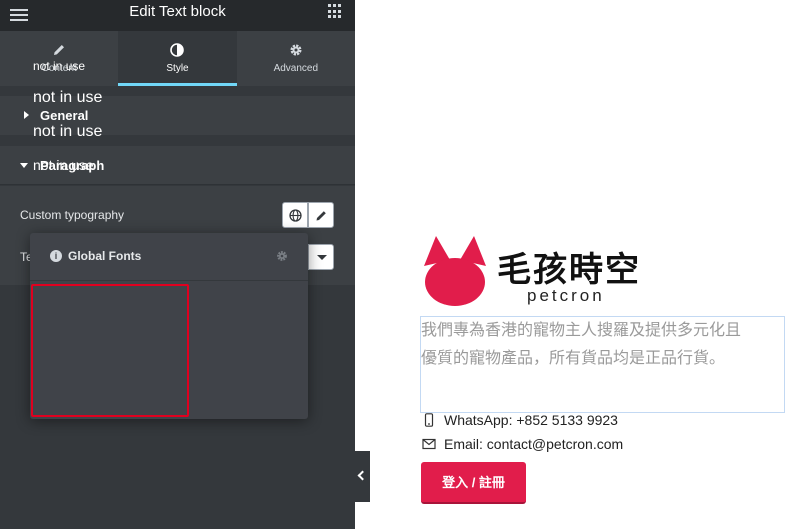  What do you see at coordinates (177, 50) in the screenshot?
I see `contrast-icon` at bounding box center [177, 50].